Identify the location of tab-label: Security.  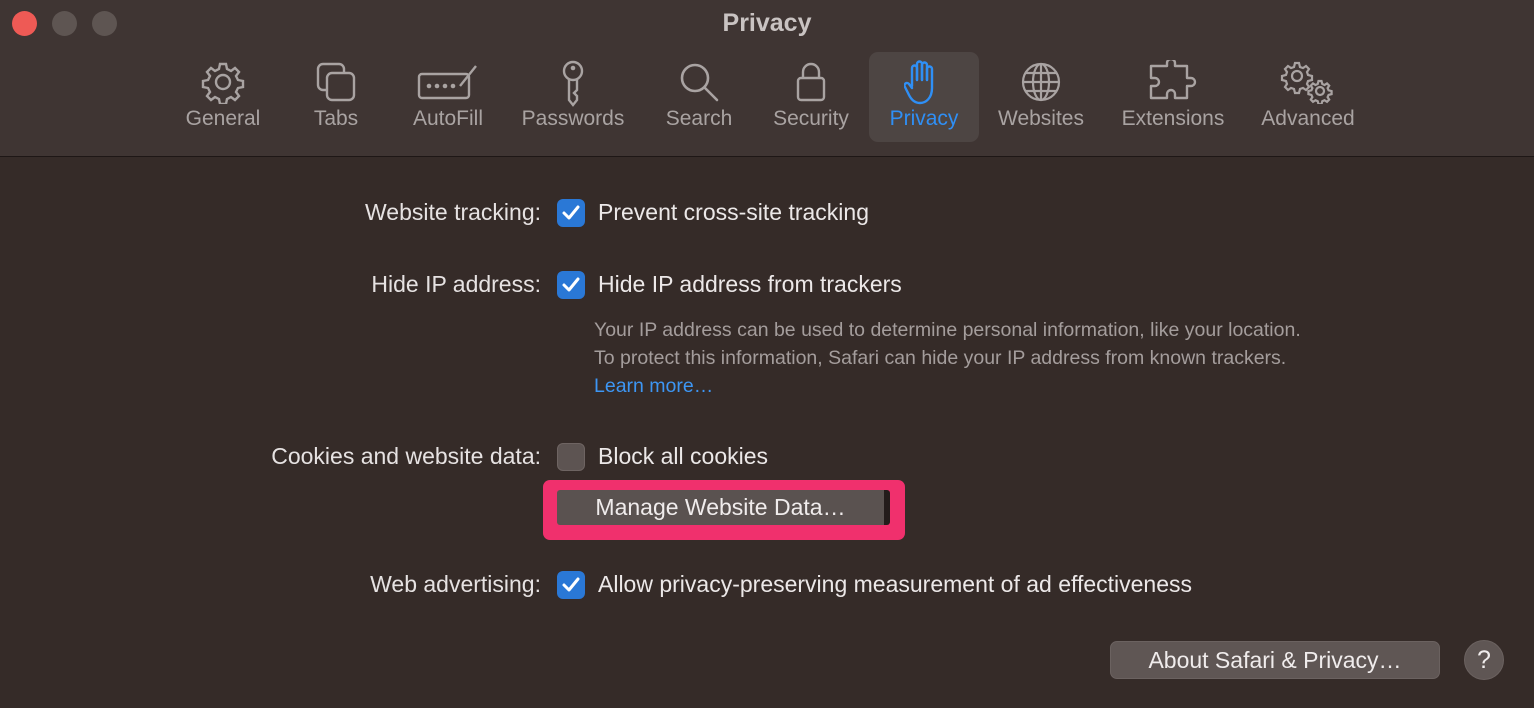
(811, 118).